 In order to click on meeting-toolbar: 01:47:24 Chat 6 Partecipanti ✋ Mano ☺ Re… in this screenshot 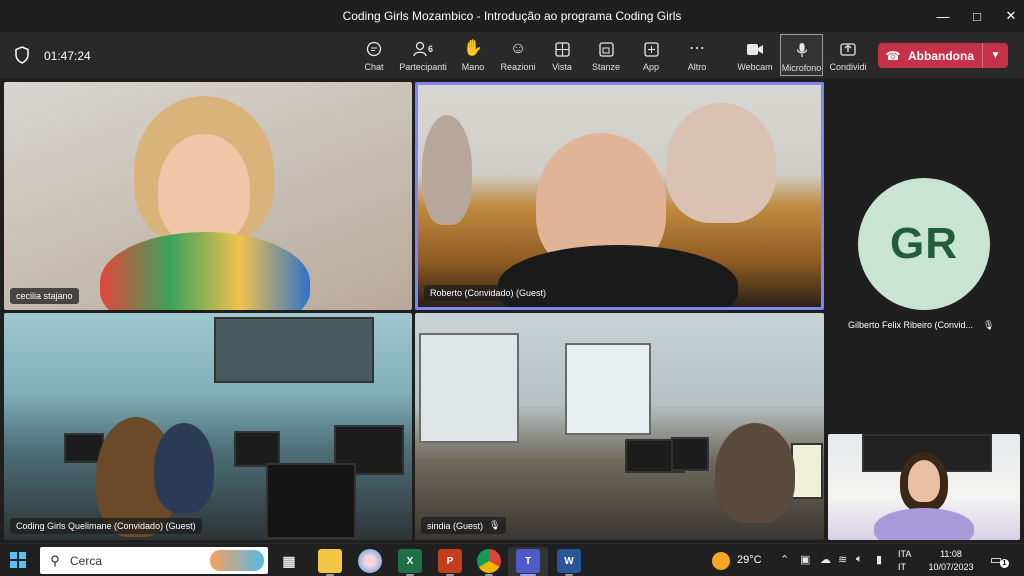, I will do `click(512, 55)`.